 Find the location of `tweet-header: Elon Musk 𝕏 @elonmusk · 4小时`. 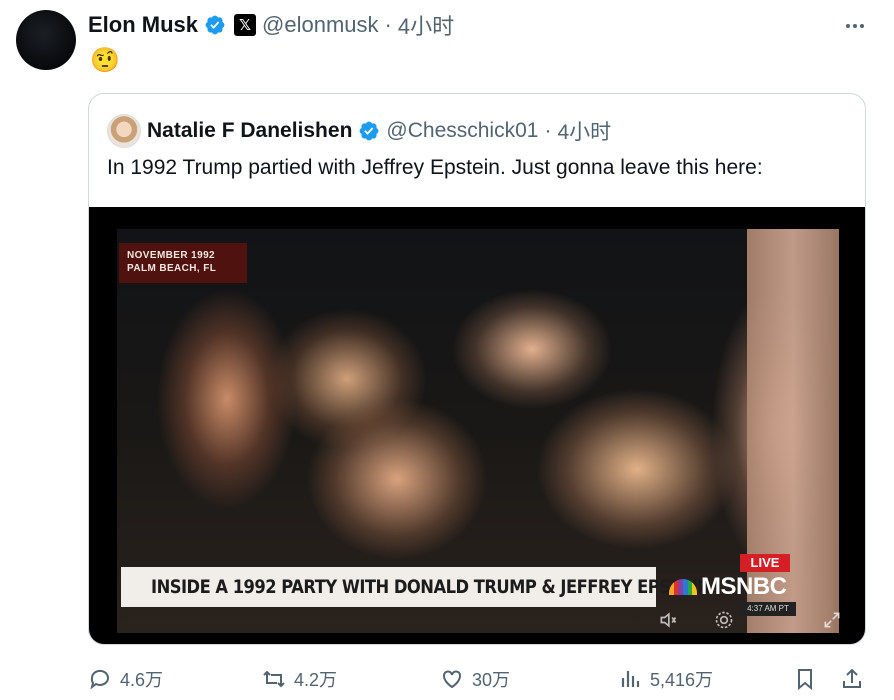

tweet-header: Elon Musk 𝕏 @elonmusk · 4小时 is located at coordinates (271, 25).